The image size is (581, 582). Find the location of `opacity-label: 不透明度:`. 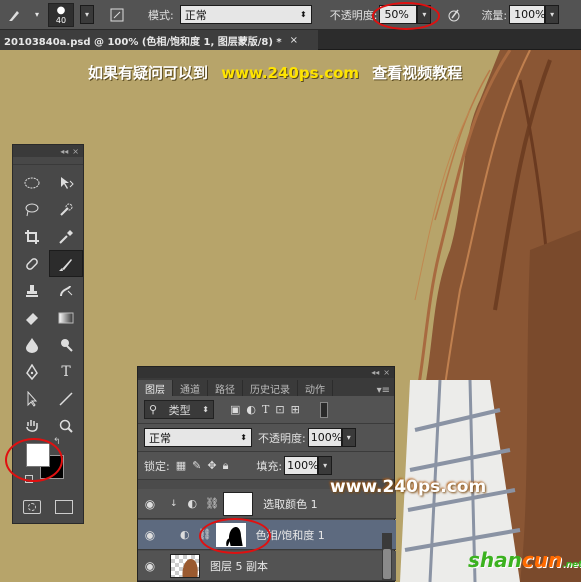

opacity-label: 不透明度: is located at coordinates (353, 15).